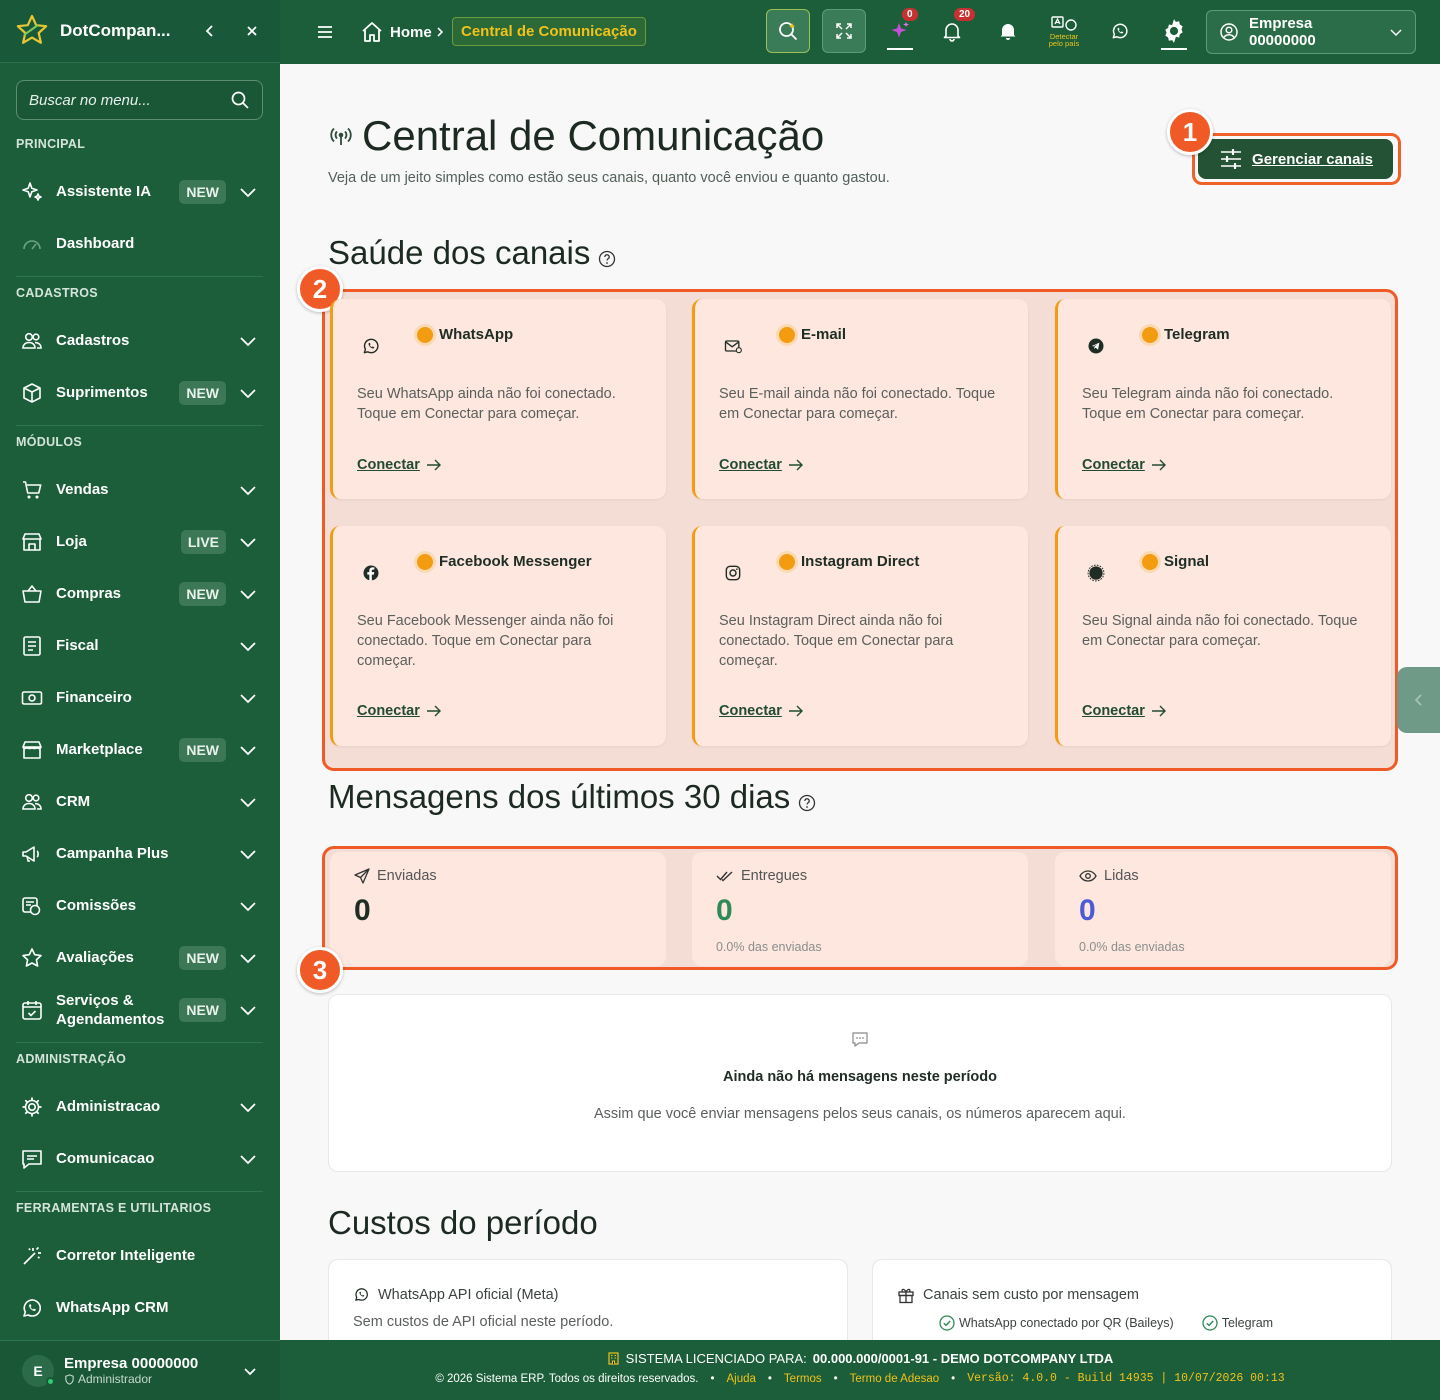 Image resolution: width=1440 pixels, height=1400 pixels. I want to click on sidebar-item-avaliacoes: Avaliações NEW, so click(140, 958).